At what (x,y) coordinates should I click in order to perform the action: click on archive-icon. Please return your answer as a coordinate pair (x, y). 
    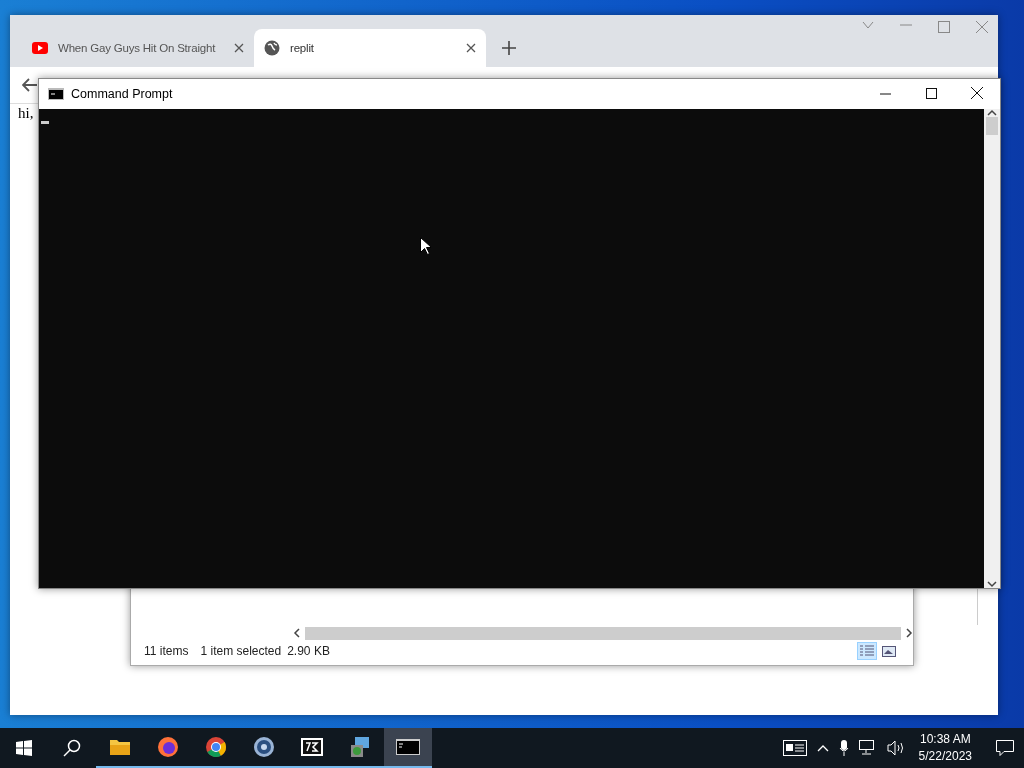
    Looking at the image, I should click on (312, 747).